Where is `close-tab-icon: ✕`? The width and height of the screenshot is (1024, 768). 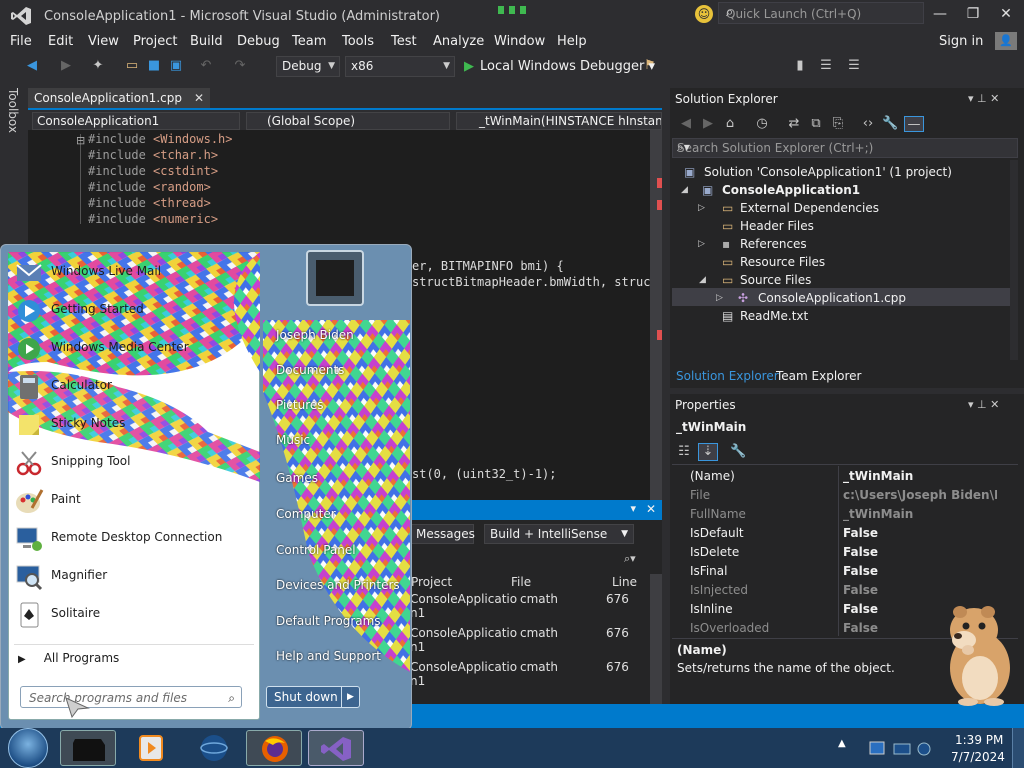 close-tab-icon: ✕ is located at coordinates (199, 98).